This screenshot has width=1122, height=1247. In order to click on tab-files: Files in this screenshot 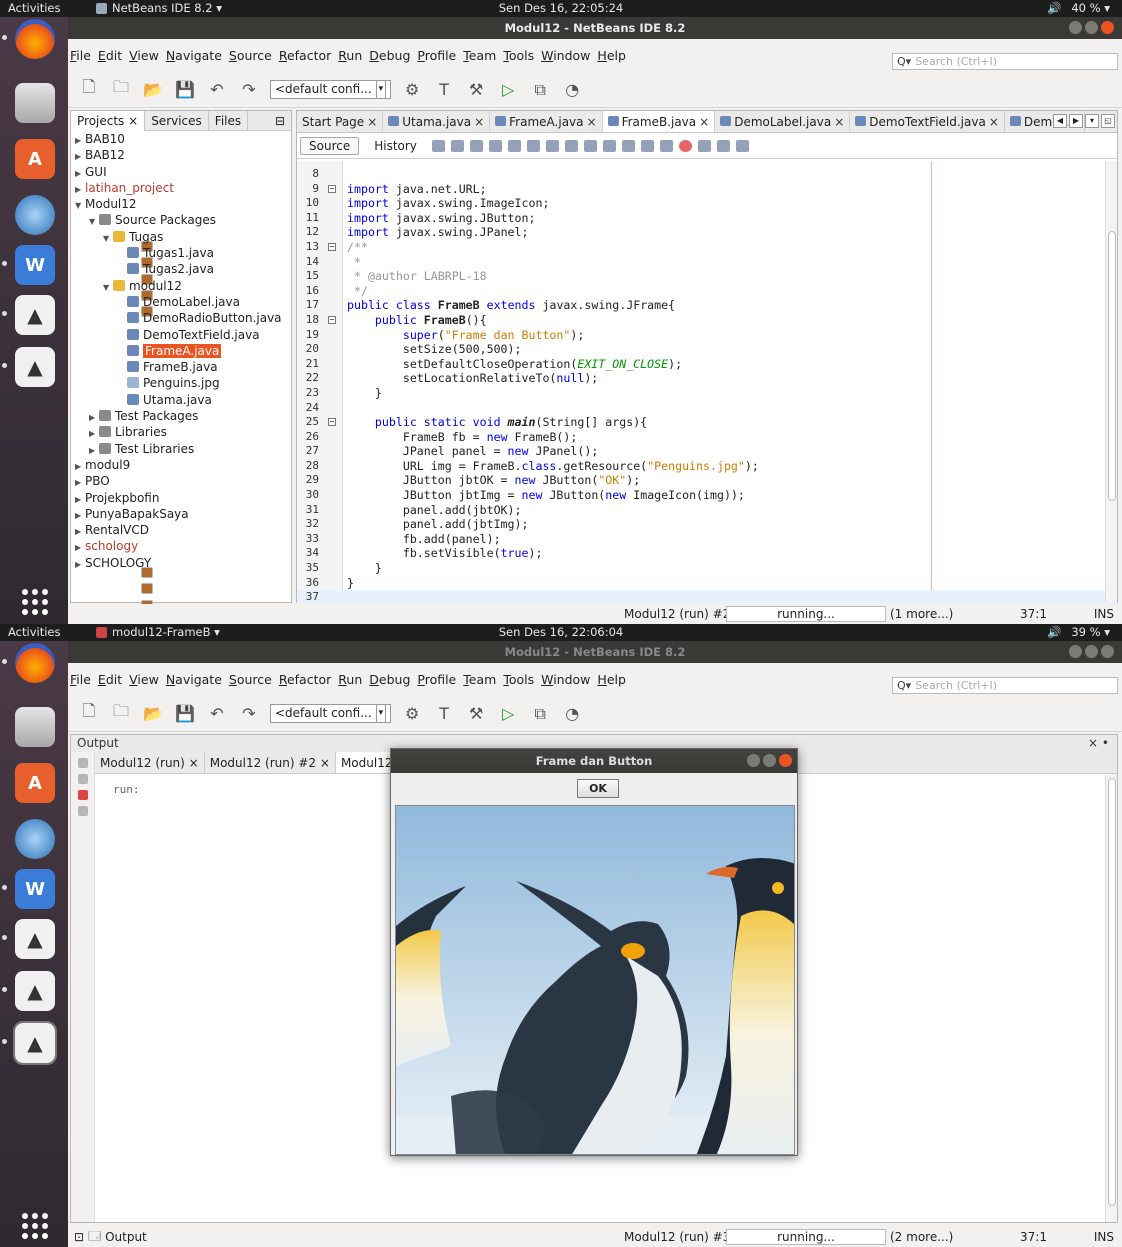, I will do `click(229, 120)`.